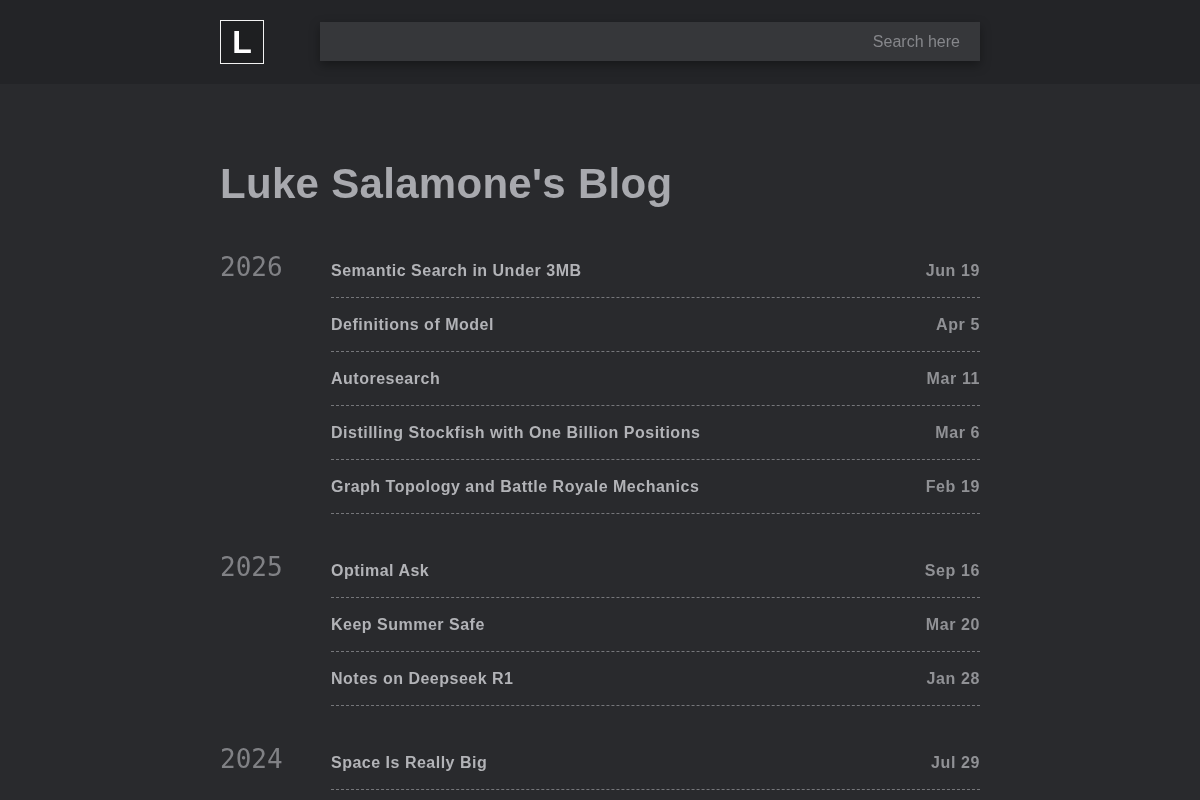  I want to click on post-link: Notes on Deepseek R1, so click(422, 678).